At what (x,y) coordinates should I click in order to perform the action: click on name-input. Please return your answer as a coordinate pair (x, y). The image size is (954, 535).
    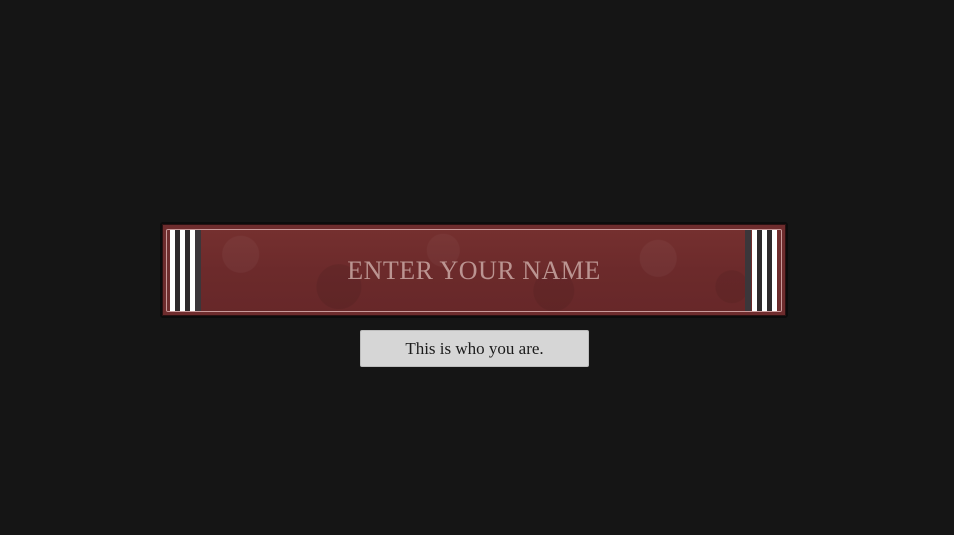
    Looking at the image, I should click on (474, 270).